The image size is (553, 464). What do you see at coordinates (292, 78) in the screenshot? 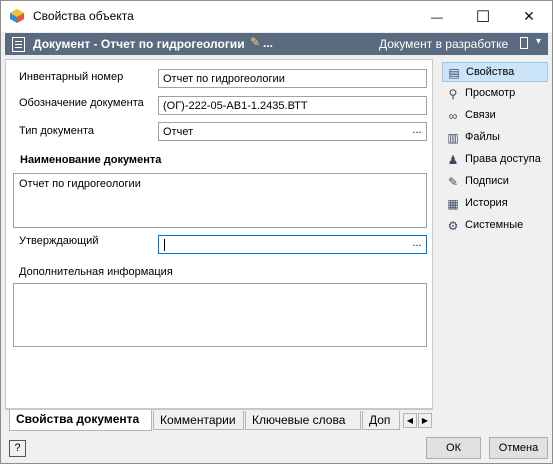
I see `inventory-field: Отчет по гидрогеологии` at bounding box center [292, 78].